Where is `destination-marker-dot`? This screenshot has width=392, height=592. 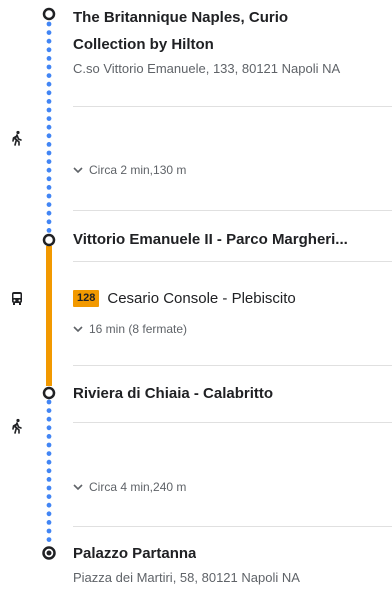
destination-marker-dot is located at coordinates (49, 553).